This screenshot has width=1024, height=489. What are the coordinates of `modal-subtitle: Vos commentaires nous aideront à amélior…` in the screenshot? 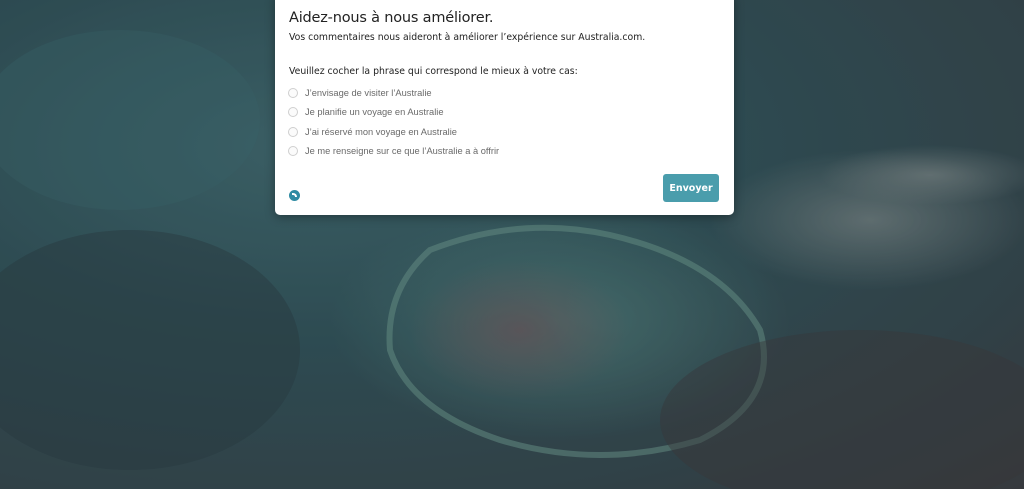 It's located at (467, 37).